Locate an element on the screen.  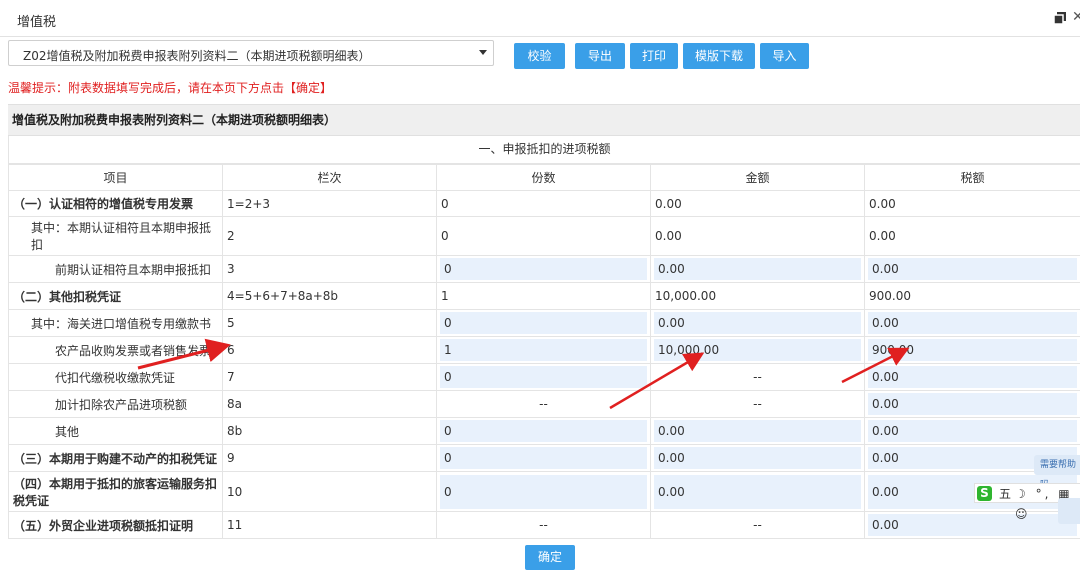
row-item: （三）本期用于购建不动产的扣税凭证 is located at coordinates (115, 458).